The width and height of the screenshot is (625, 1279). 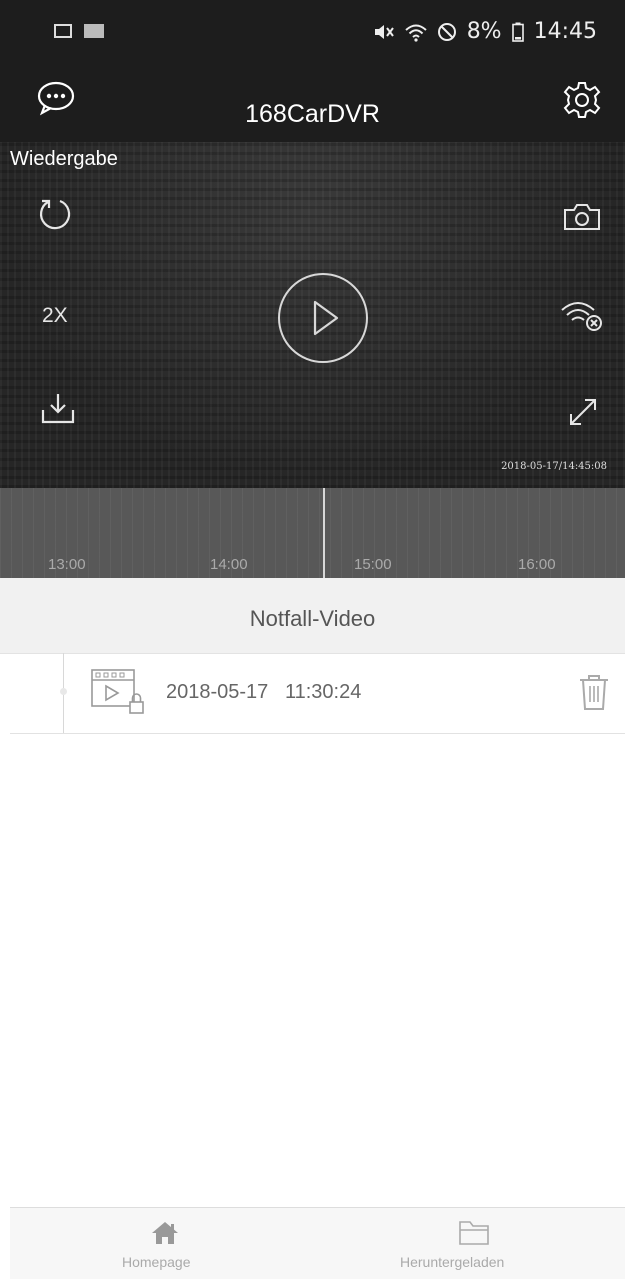 What do you see at coordinates (583, 412) in the screenshot?
I see `fullscreen-icon` at bounding box center [583, 412].